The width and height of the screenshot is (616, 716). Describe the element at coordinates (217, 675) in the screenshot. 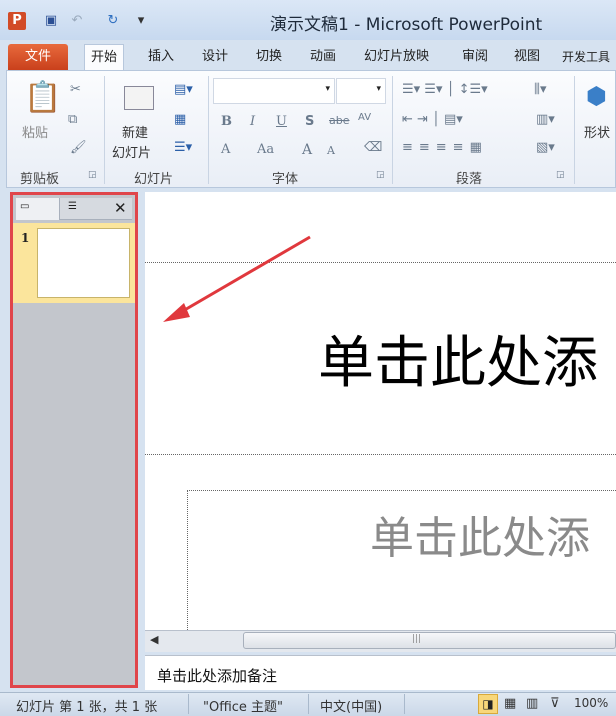

I see `notes-placeholder: 单击此处添加备注` at that location.